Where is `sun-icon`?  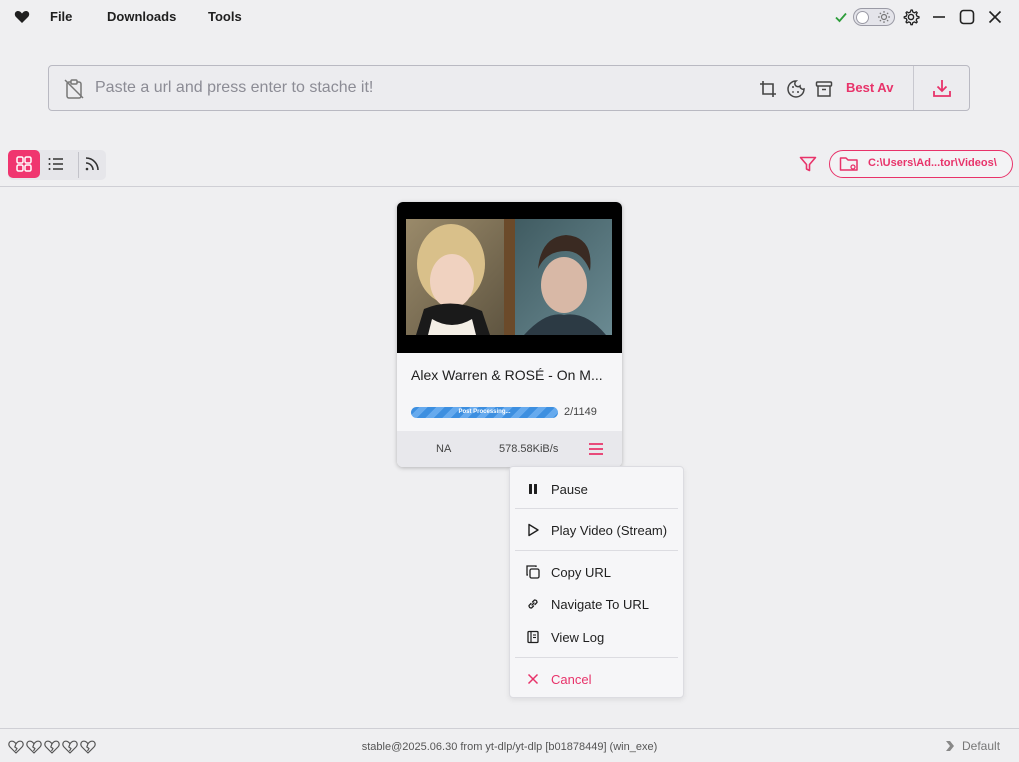 sun-icon is located at coordinates (884, 17).